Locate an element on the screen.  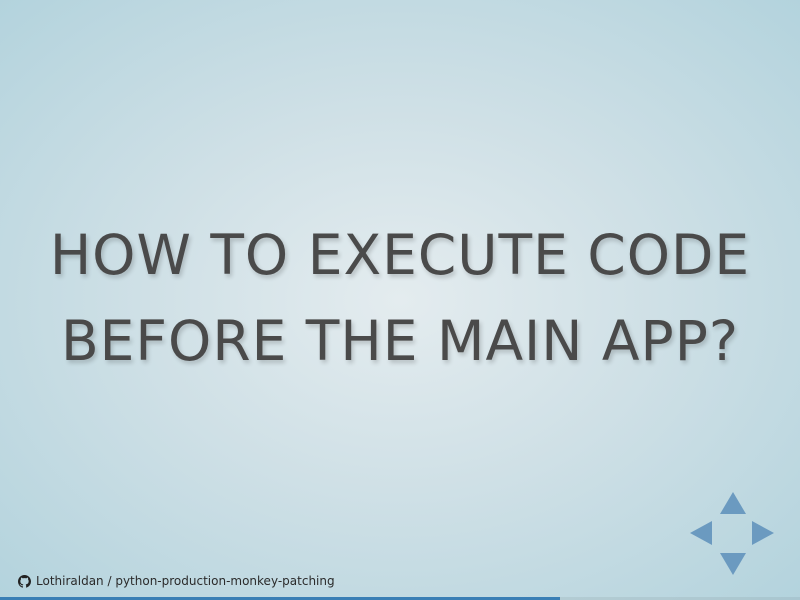
slide-title-line-2: BEFORE THE MAIN APP? is located at coordinates (400, 341).